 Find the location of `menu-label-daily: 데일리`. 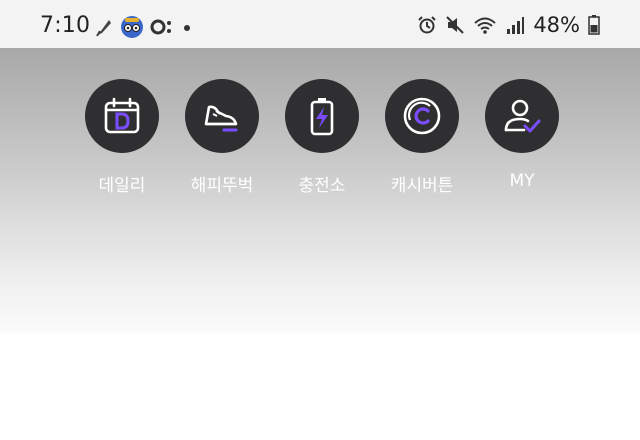

menu-label-daily: 데일리 is located at coordinates (122, 186).